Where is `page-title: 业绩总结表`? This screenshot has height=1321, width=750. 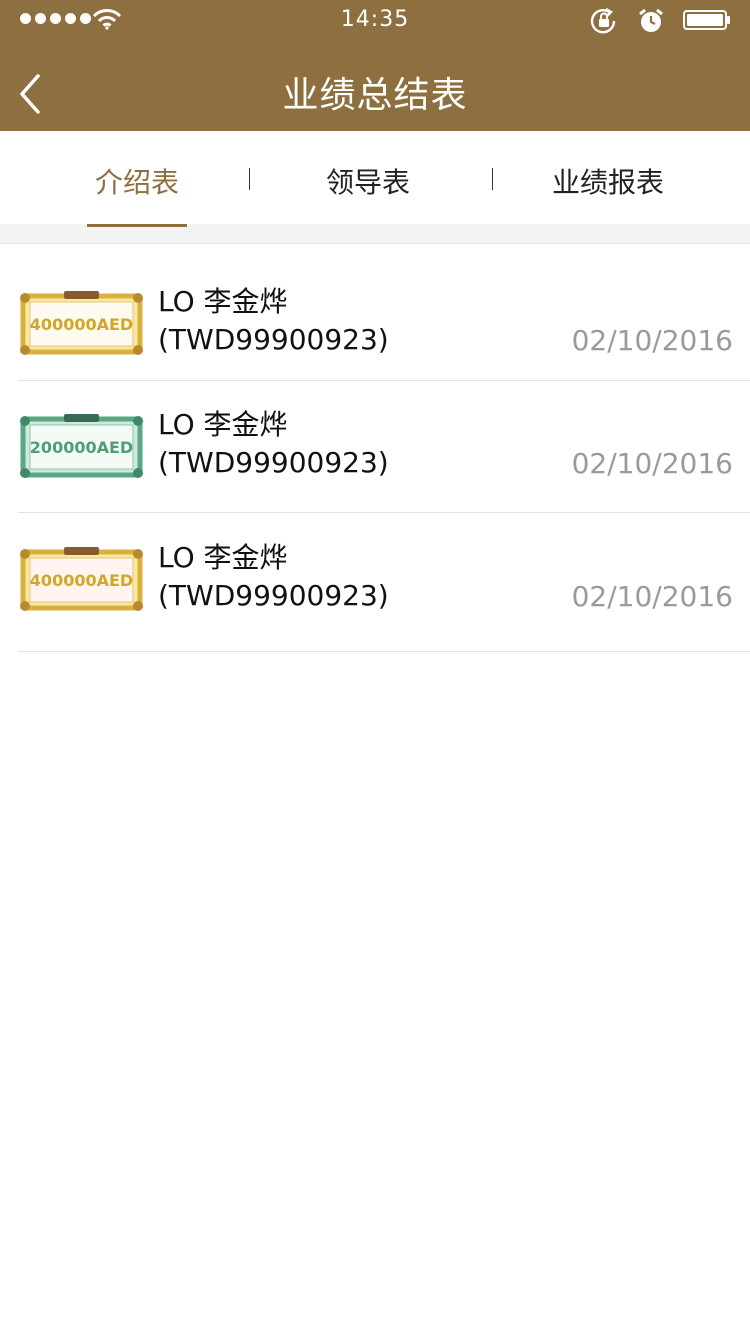
page-title: 业绩总结表 is located at coordinates (375, 95).